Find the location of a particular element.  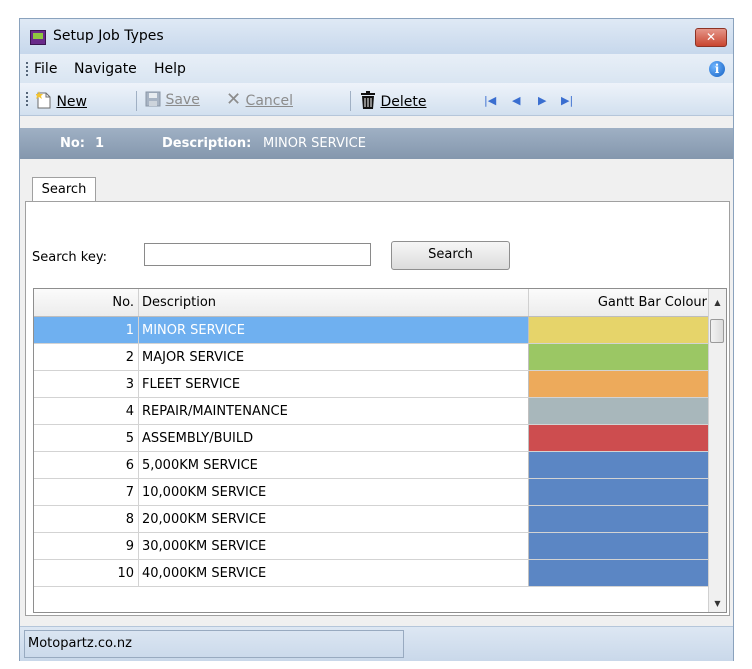

scroll-up-icon: ▲ is located at coordinates (717, 302).